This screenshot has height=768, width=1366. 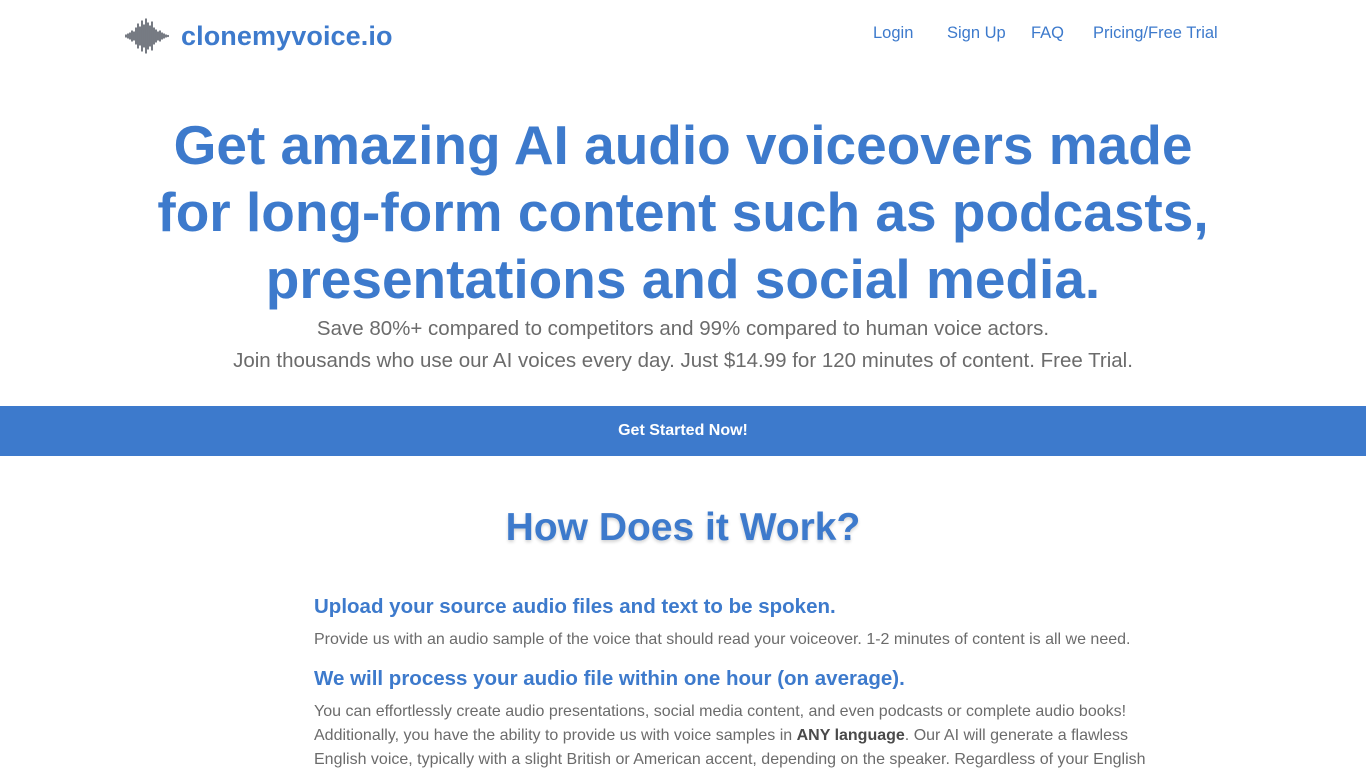 I want to click on nav-pricing-link: Pricing/Free Trial, so click(x=1155, y=33).